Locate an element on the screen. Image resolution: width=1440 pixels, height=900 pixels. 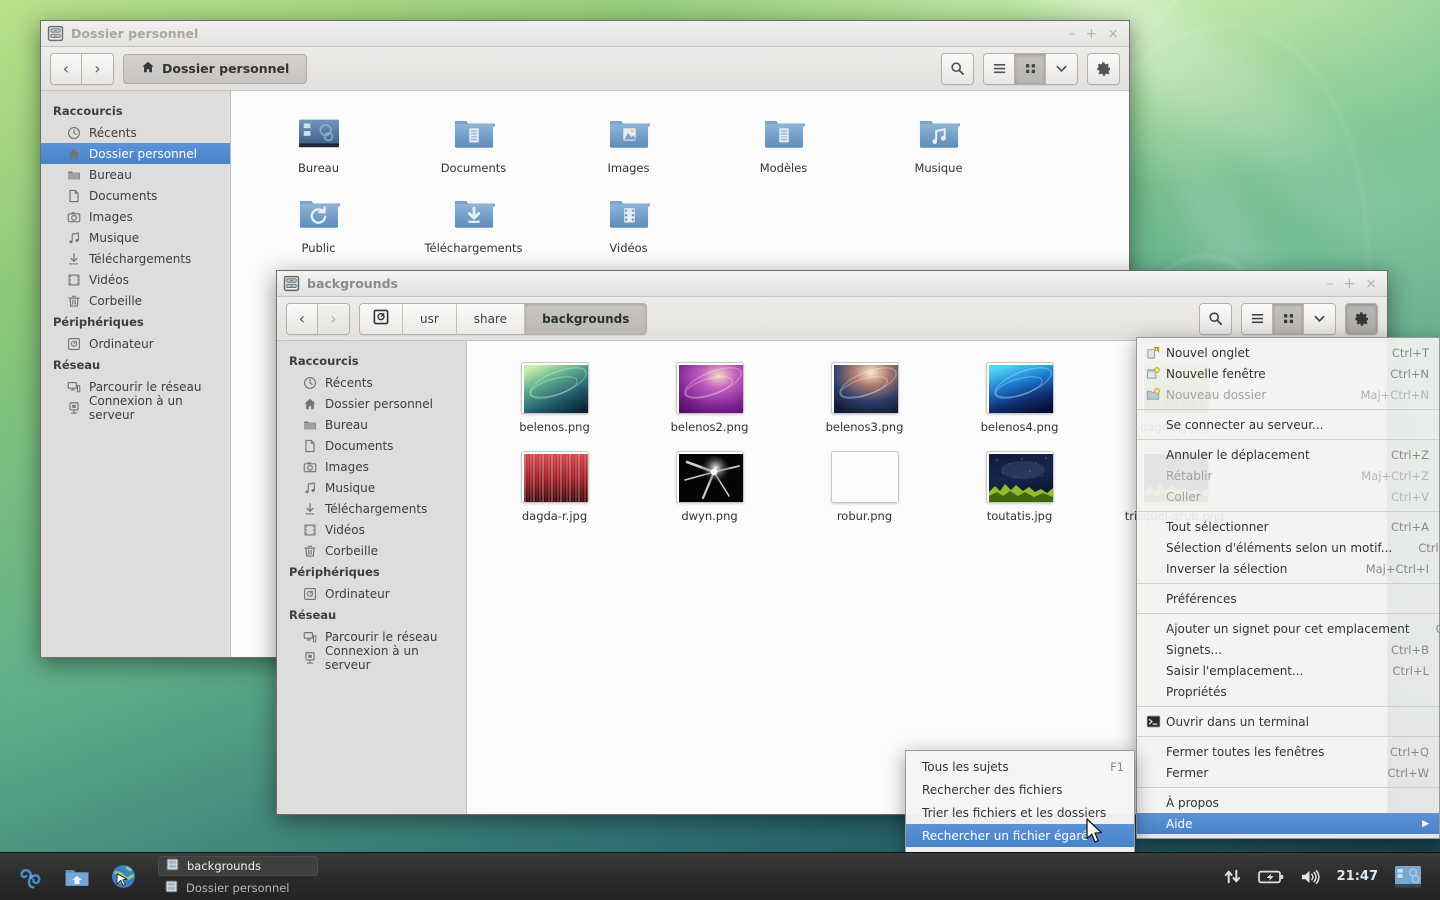
file-item: dwyn.png is located at coordinates (709, 490).